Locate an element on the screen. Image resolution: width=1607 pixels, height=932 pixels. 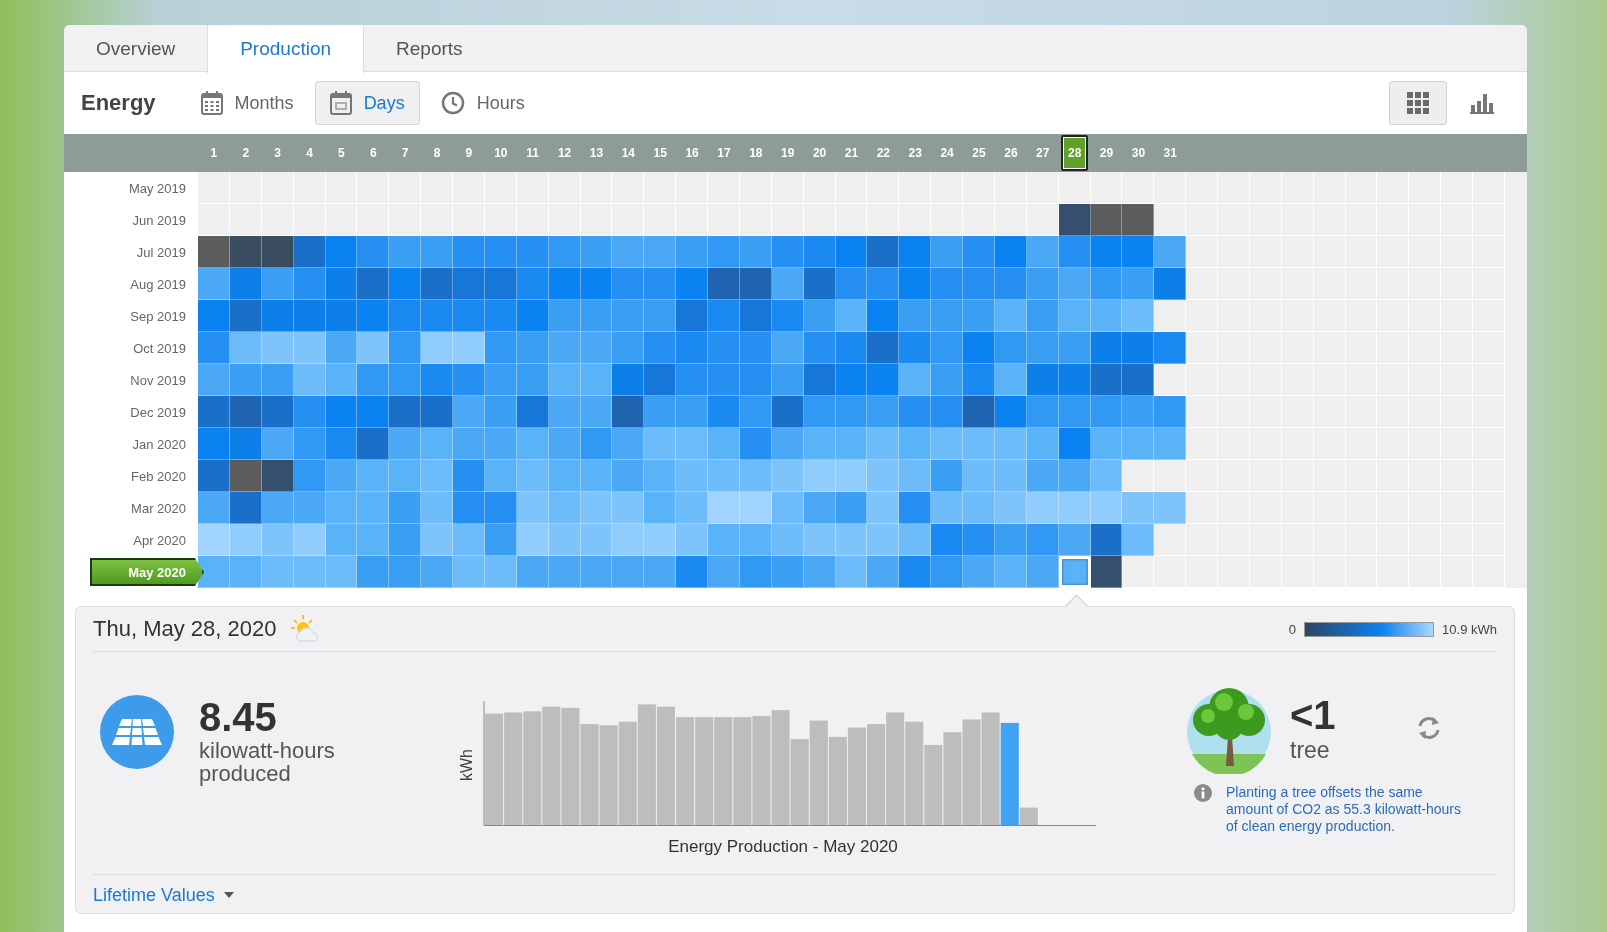
chart-title: Energy Production - May 2020 is located at coordinates (783, 846).